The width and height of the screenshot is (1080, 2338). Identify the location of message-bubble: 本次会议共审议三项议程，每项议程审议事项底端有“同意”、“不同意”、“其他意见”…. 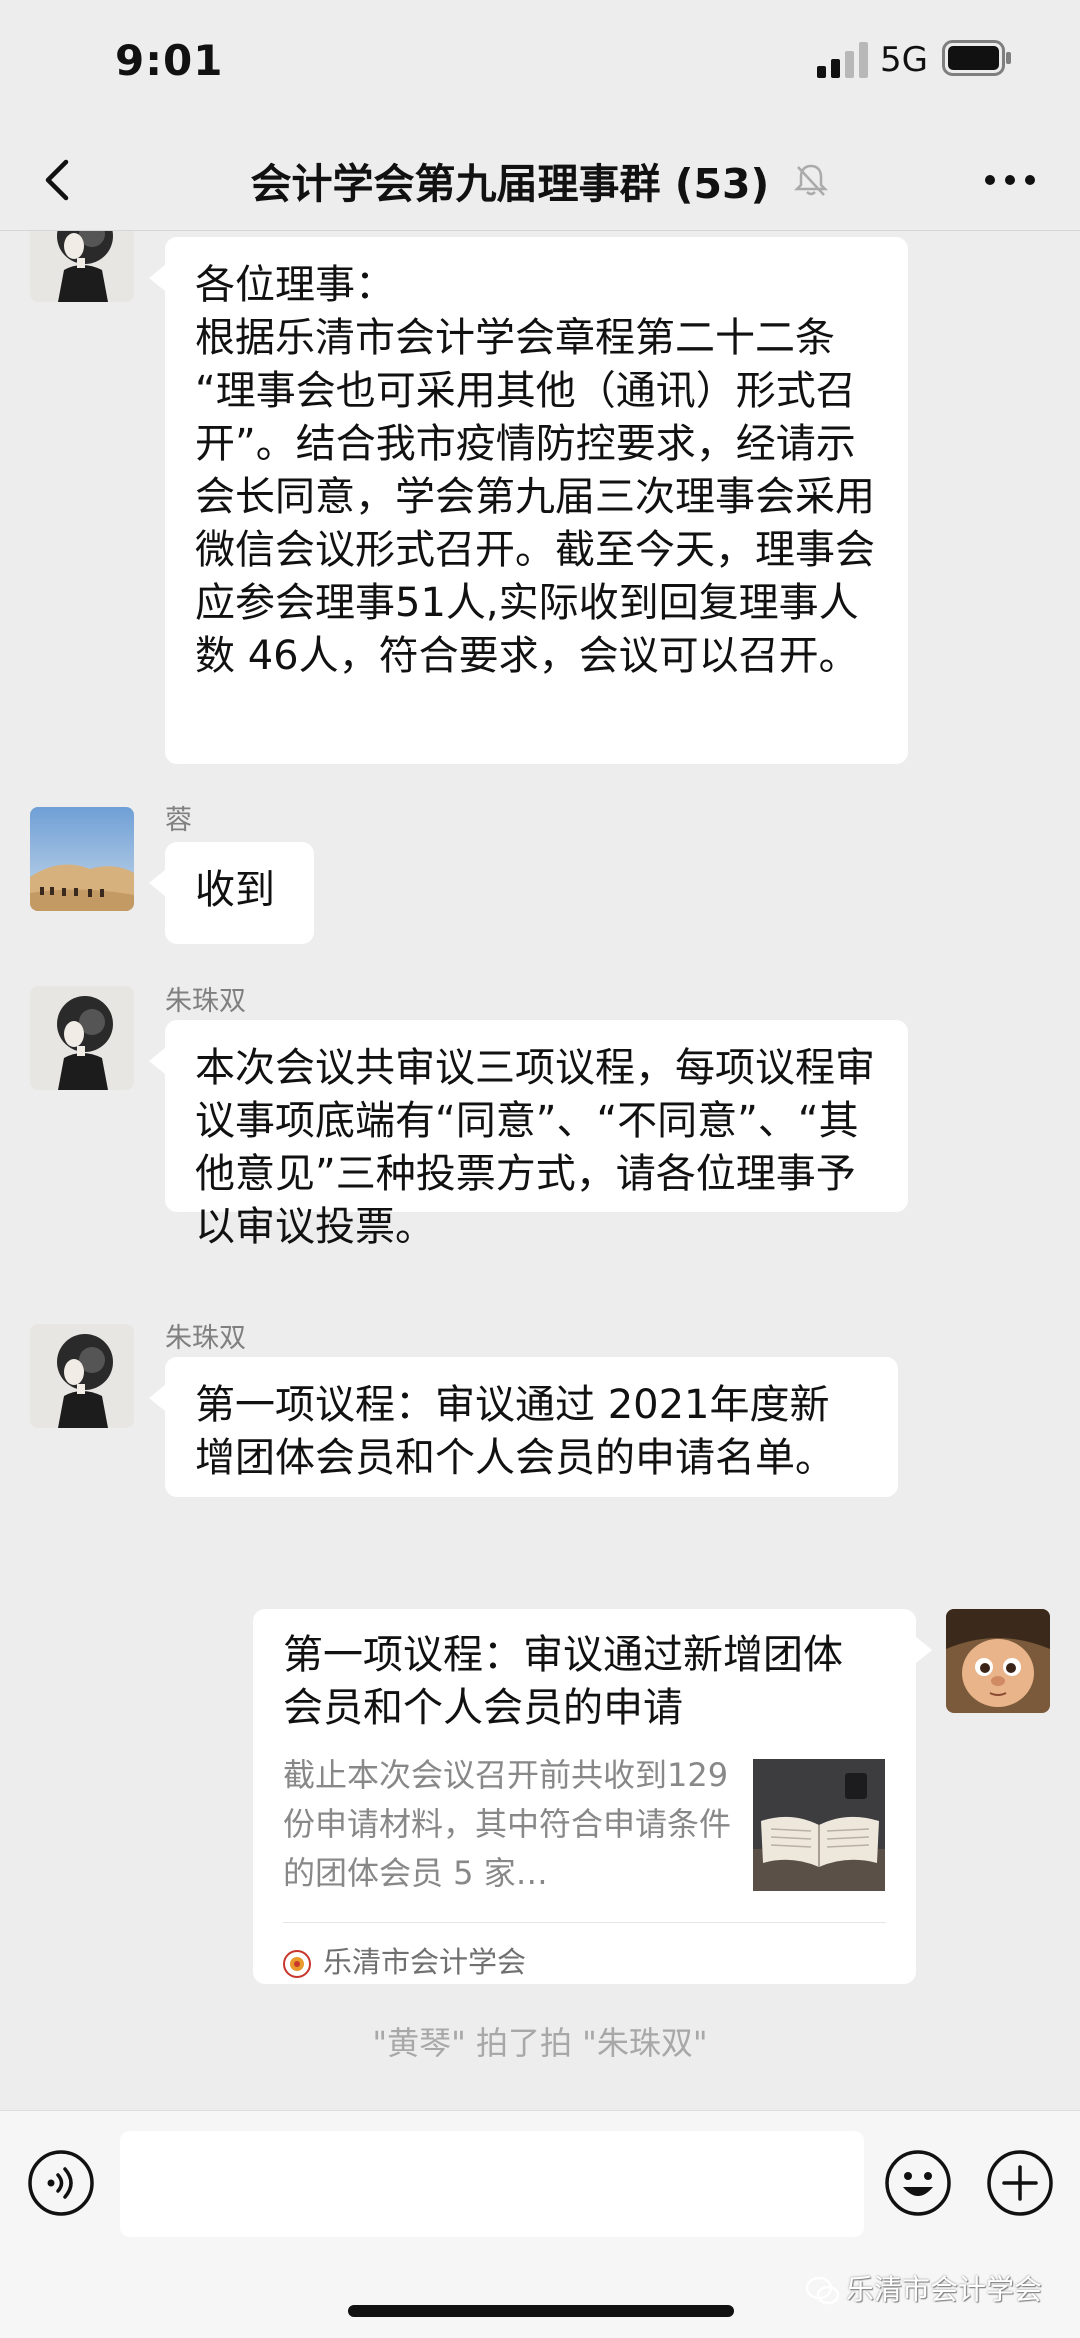
(528, 1135).